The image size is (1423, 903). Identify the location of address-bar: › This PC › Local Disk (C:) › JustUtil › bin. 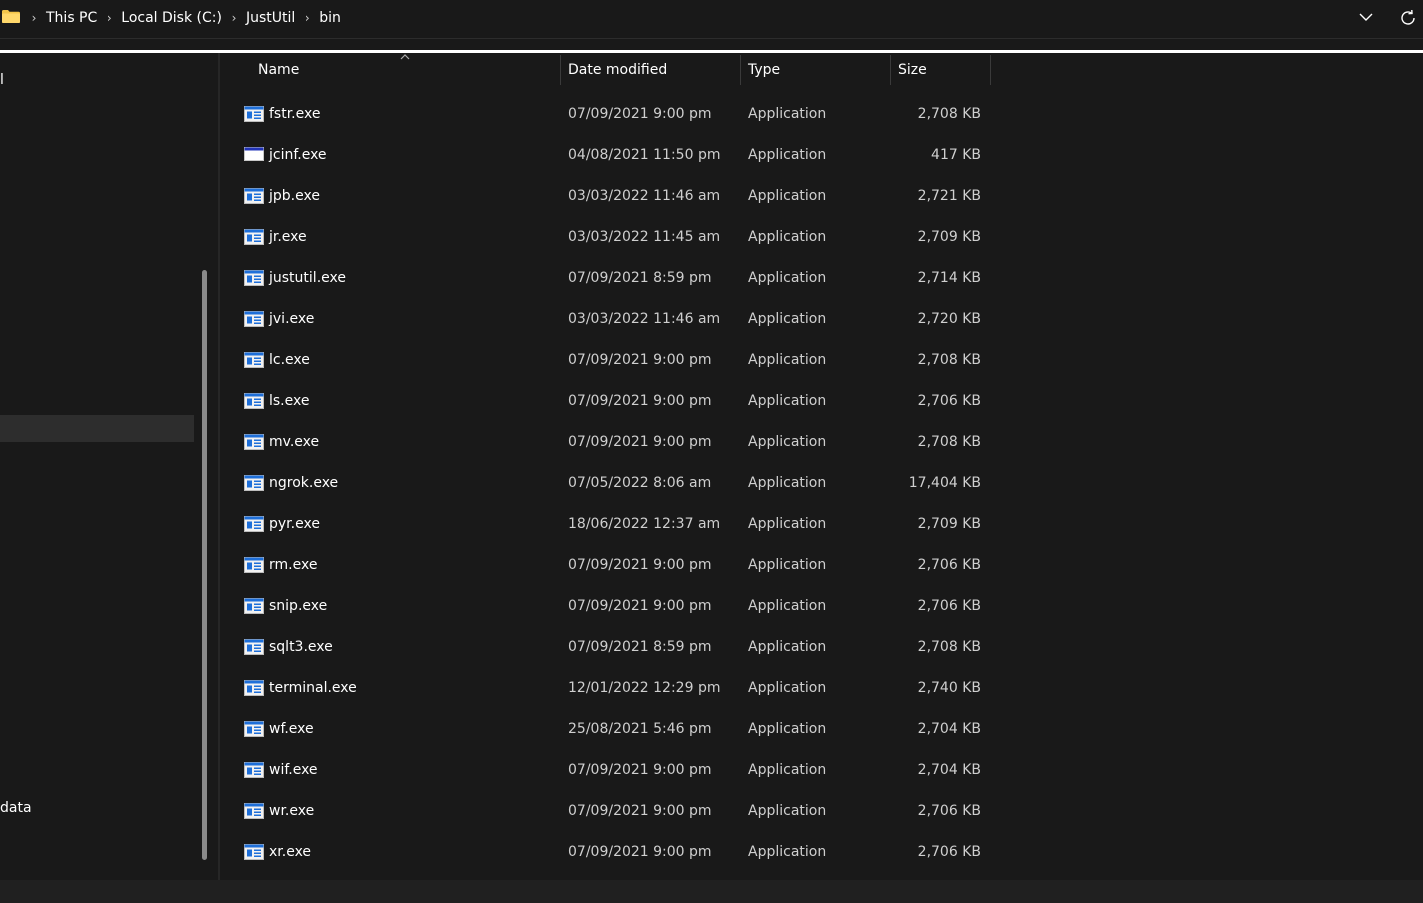
(711, 19).